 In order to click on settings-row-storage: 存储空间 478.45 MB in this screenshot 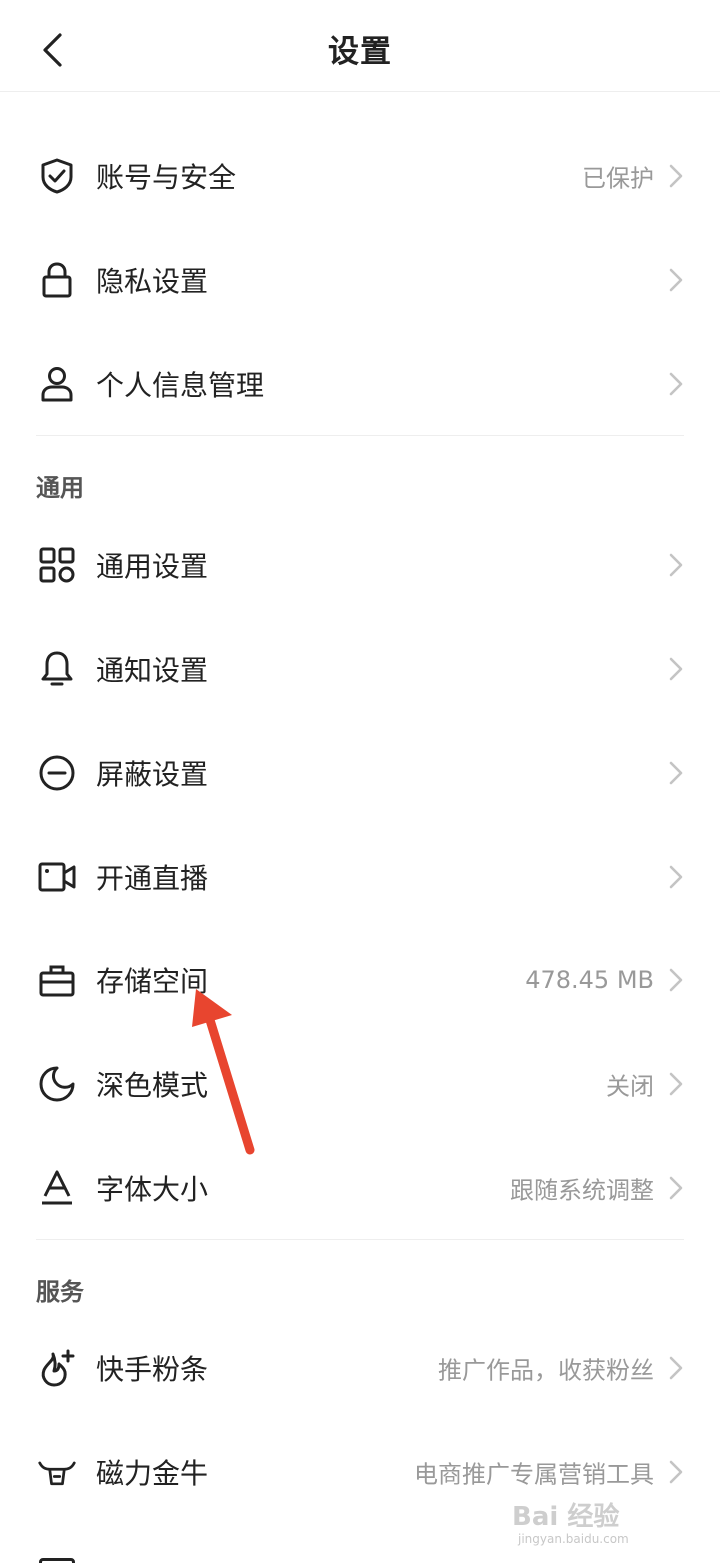, I will do `click(360, 980)`.